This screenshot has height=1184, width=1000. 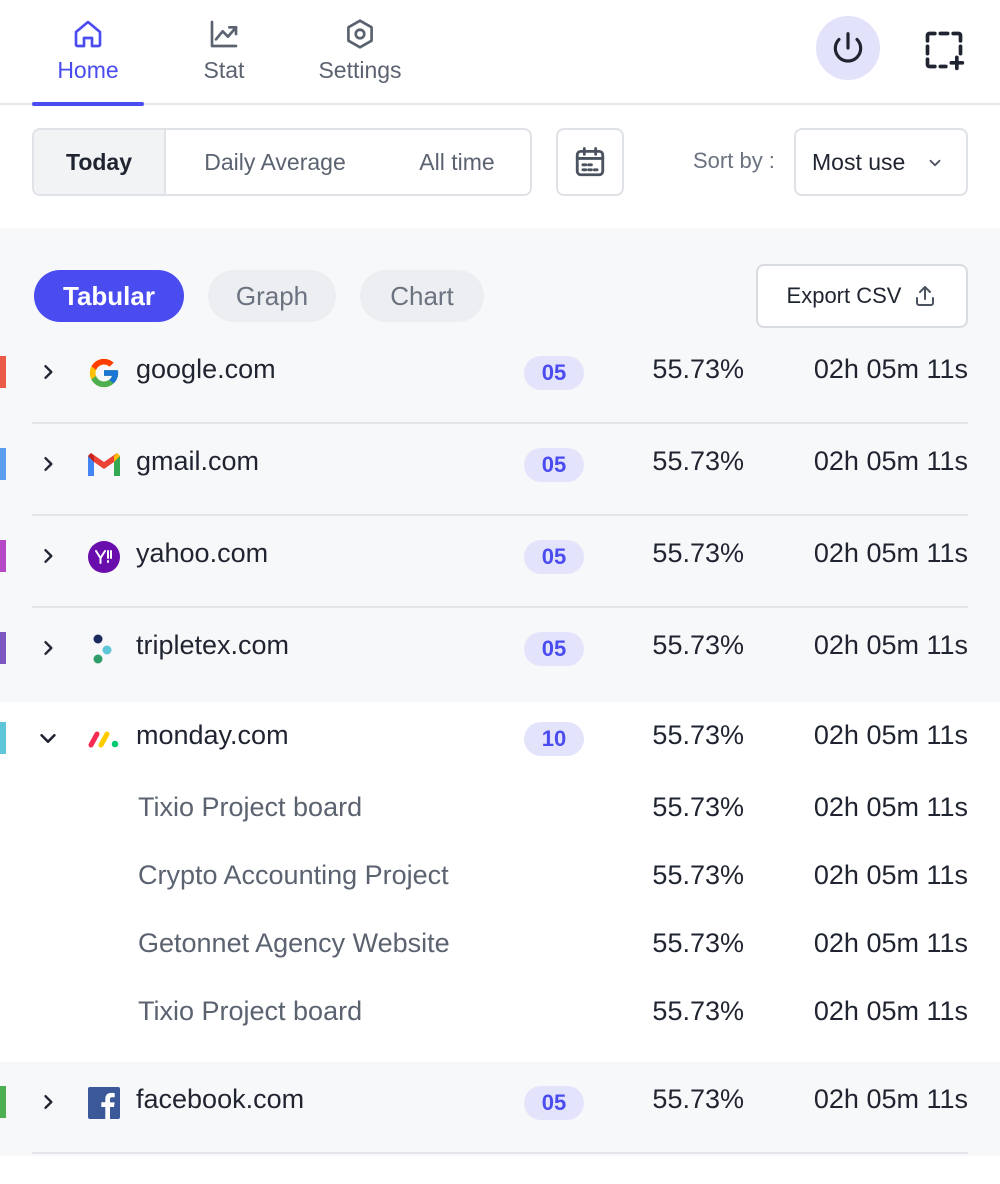 I want to click on view-tab-graph: Graph, so click(x=272, y=296).